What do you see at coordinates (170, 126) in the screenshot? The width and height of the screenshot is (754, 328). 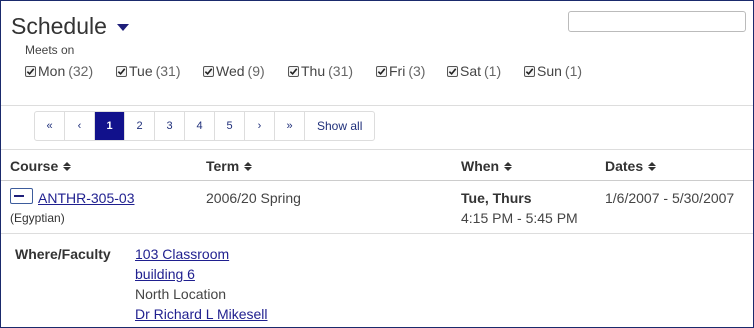 I see `page-3-button: 3` at bounding box center [170, 126].